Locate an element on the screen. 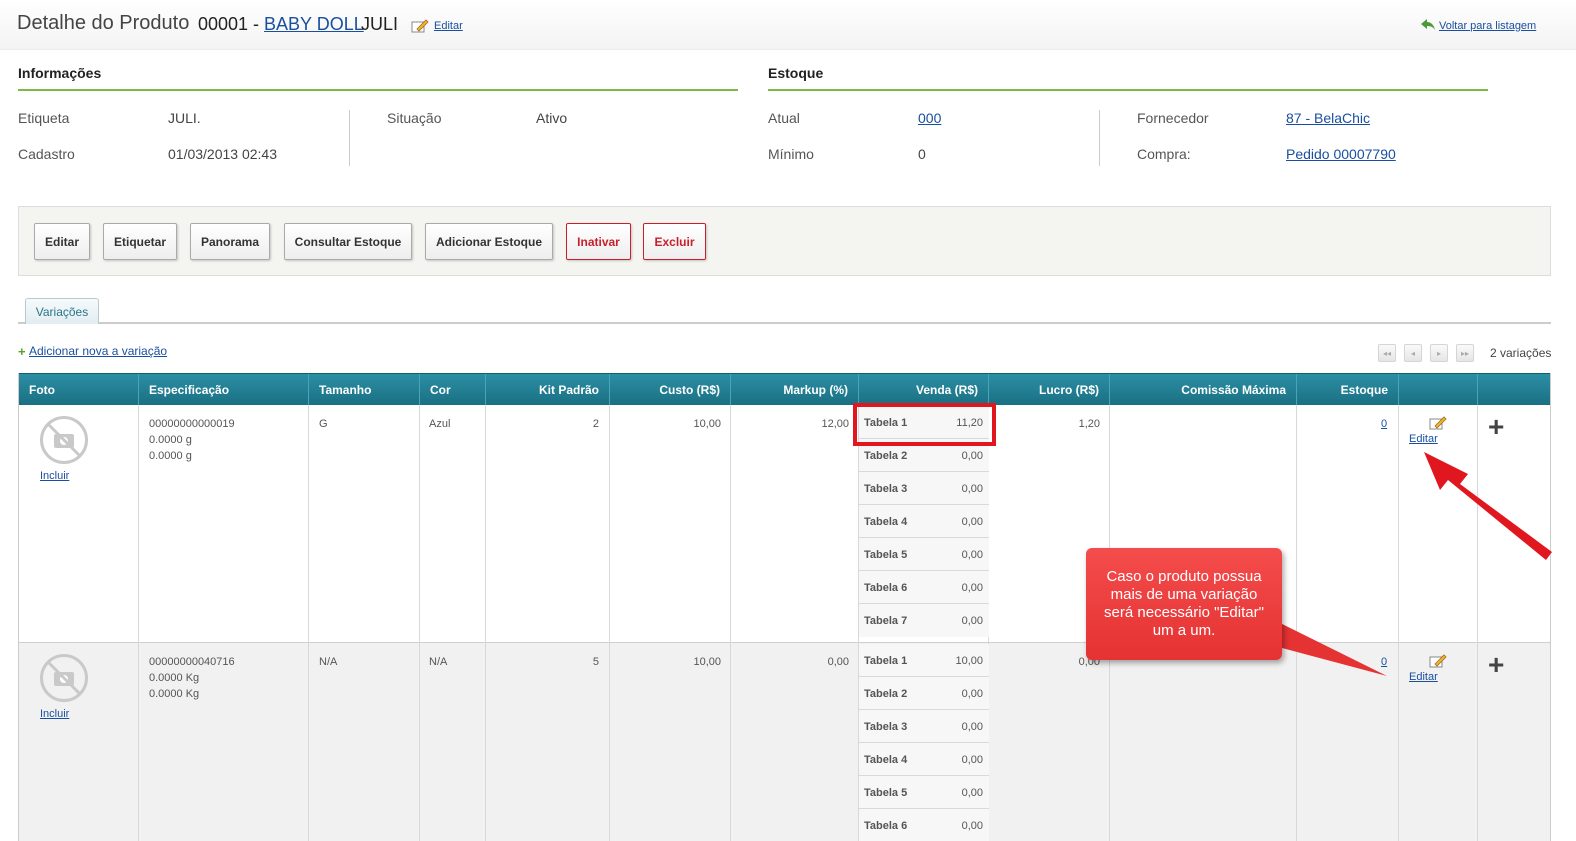 The width and height of the screenshot is (1576, 841). annotation-arrows is located at coordinates (1411, 564).